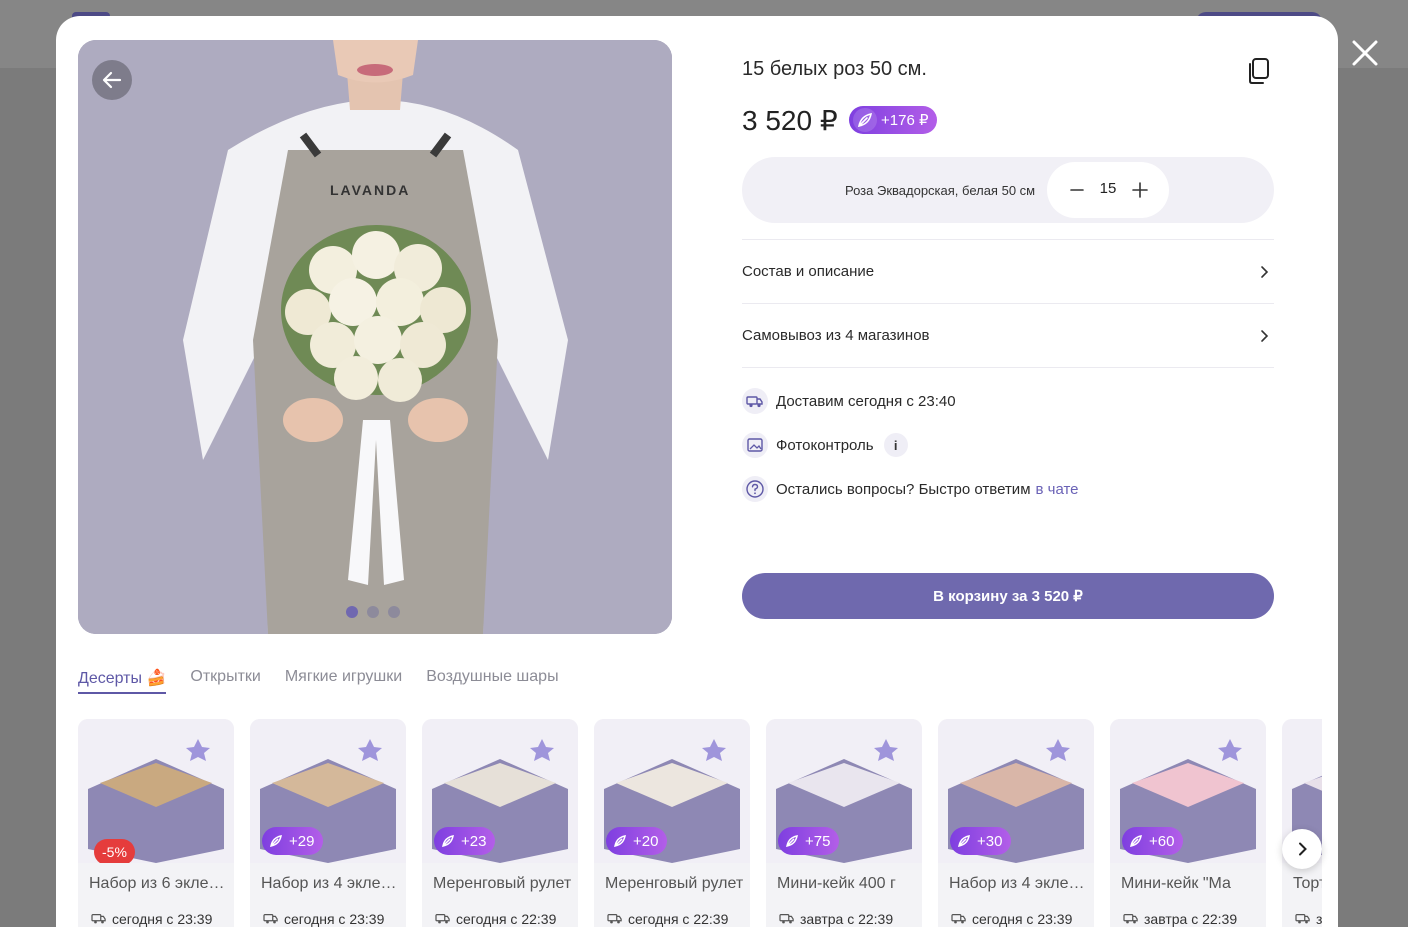 Image resolution: width=1408 pixels, height=927 pixels. I want to click on info-icon: i, so click(895, 445).